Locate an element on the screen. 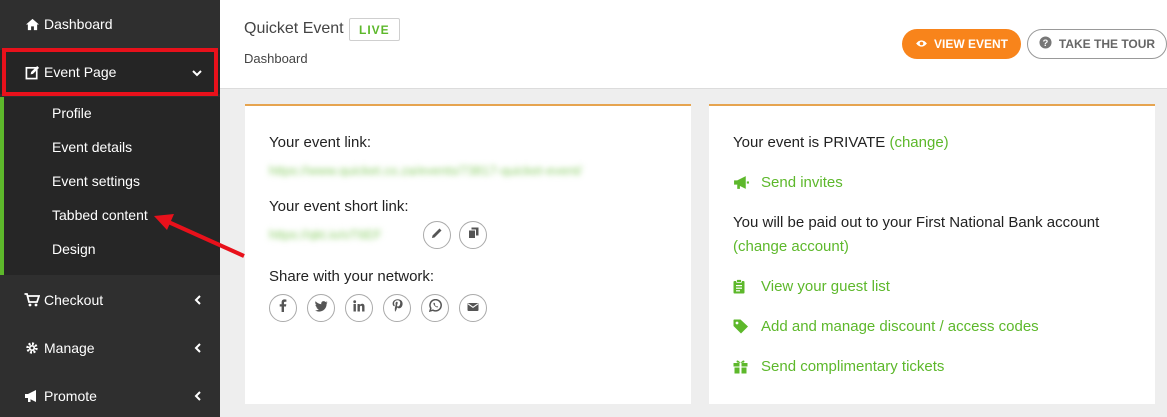 This screenshot has width=1167, height=417. submenu-item-tabbed-content: Tabbed content is located at coordinates (100, 215).